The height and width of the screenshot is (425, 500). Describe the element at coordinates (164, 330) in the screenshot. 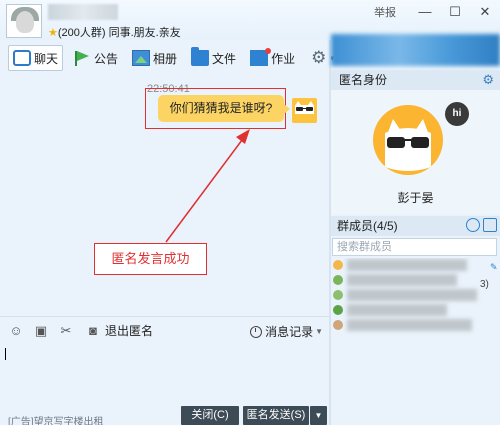

I see `input-toolbar: ☺ ▣ ✂ ◙ 退出匿名 消息记录 ▼` at that location.